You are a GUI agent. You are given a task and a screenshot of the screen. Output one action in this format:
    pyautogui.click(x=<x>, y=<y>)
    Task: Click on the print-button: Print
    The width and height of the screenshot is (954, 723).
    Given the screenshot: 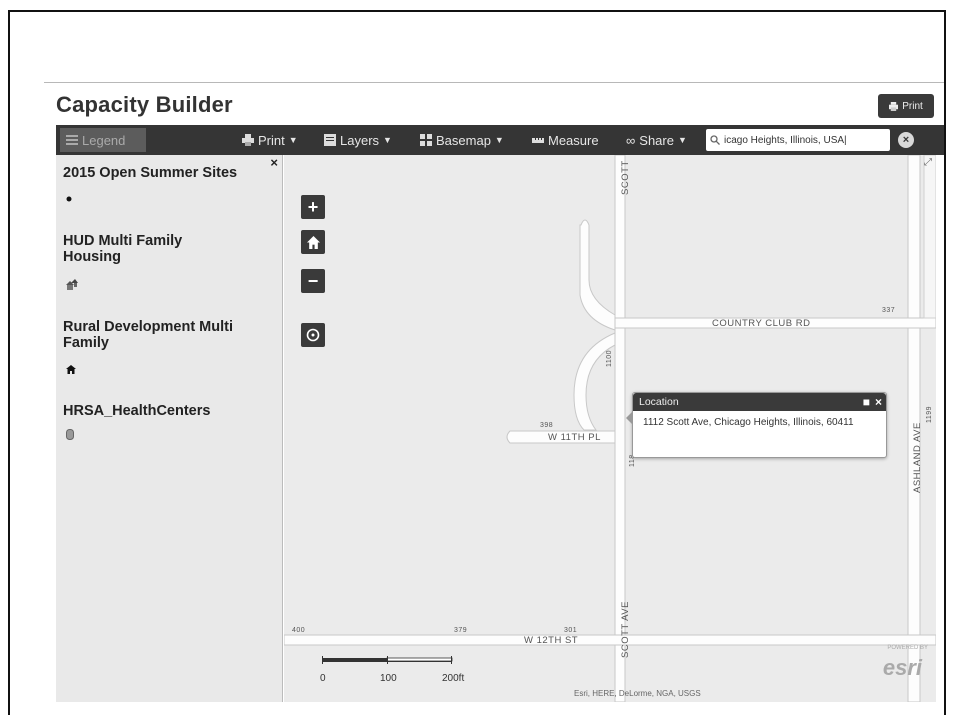 What is the action you would take?
    pyautogui.click(x=906, y=106)
    